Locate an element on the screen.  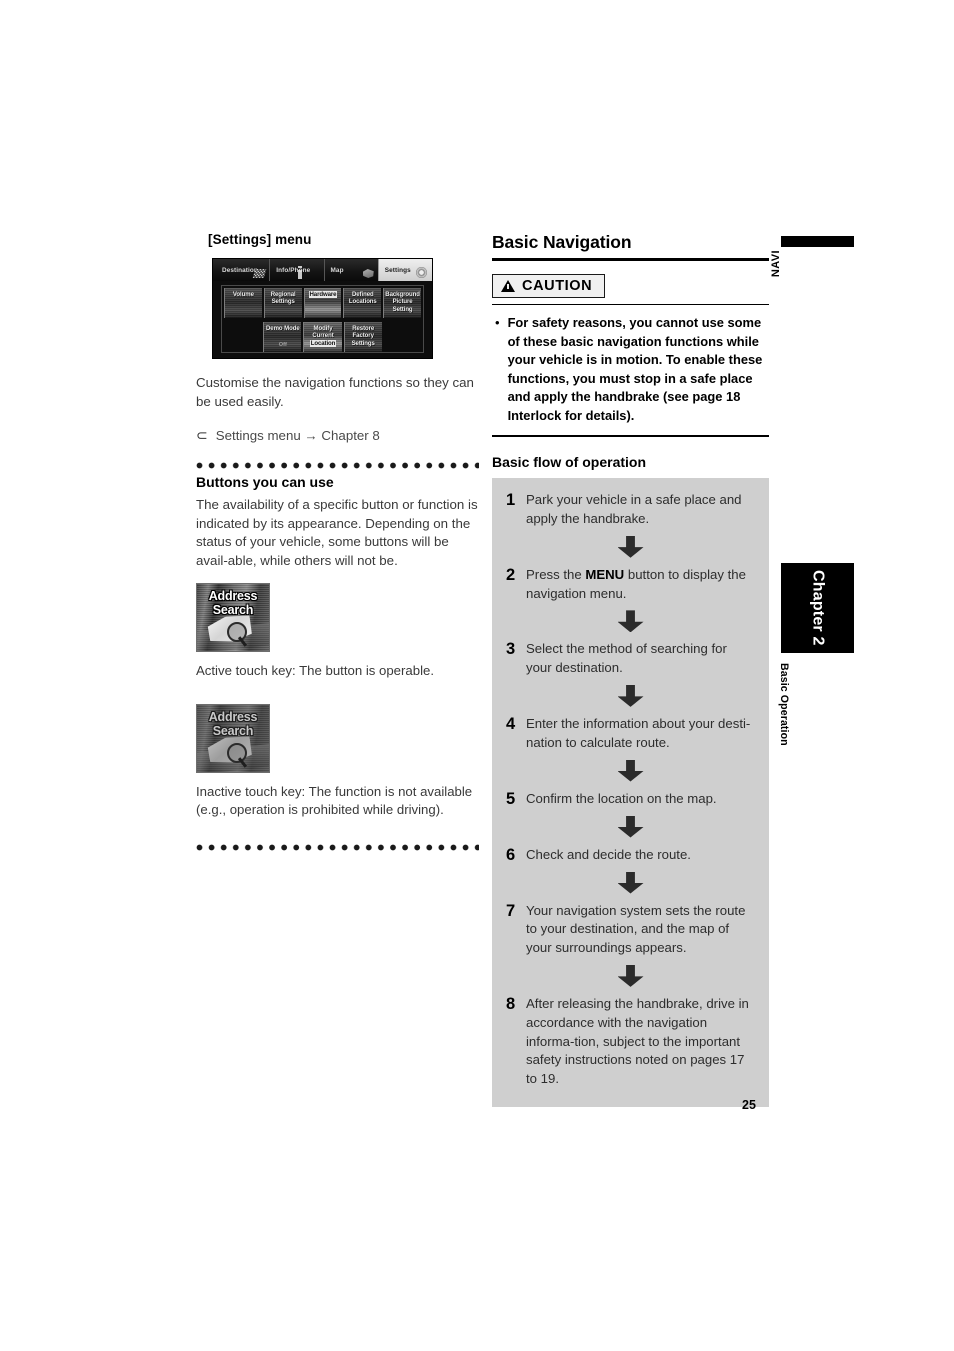
navshot-key-location-text: Location is located at coordinates (323, 343).